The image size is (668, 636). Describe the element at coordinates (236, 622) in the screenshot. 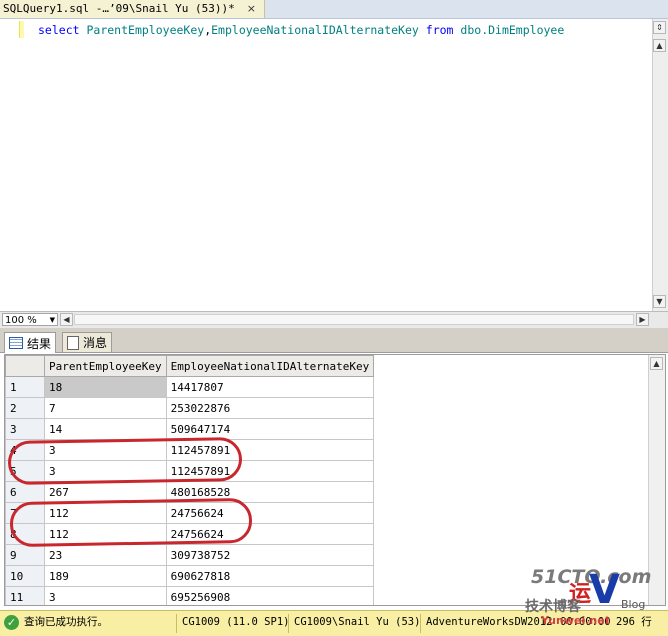

I see `status-server: CG1009 (11.0 SP1)` at that location.